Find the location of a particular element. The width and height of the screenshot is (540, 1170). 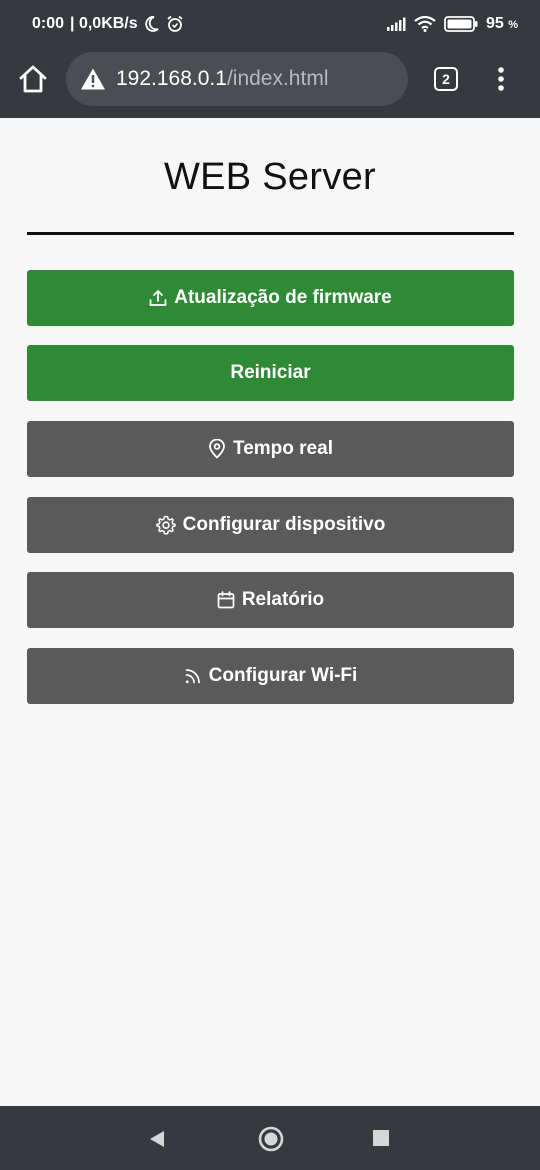

more-options-icon is located at coordinates (501, 79).